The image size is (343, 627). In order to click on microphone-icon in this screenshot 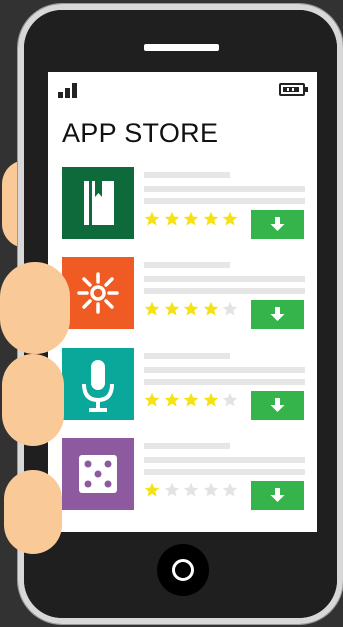, I will do `click(98, 384)`.